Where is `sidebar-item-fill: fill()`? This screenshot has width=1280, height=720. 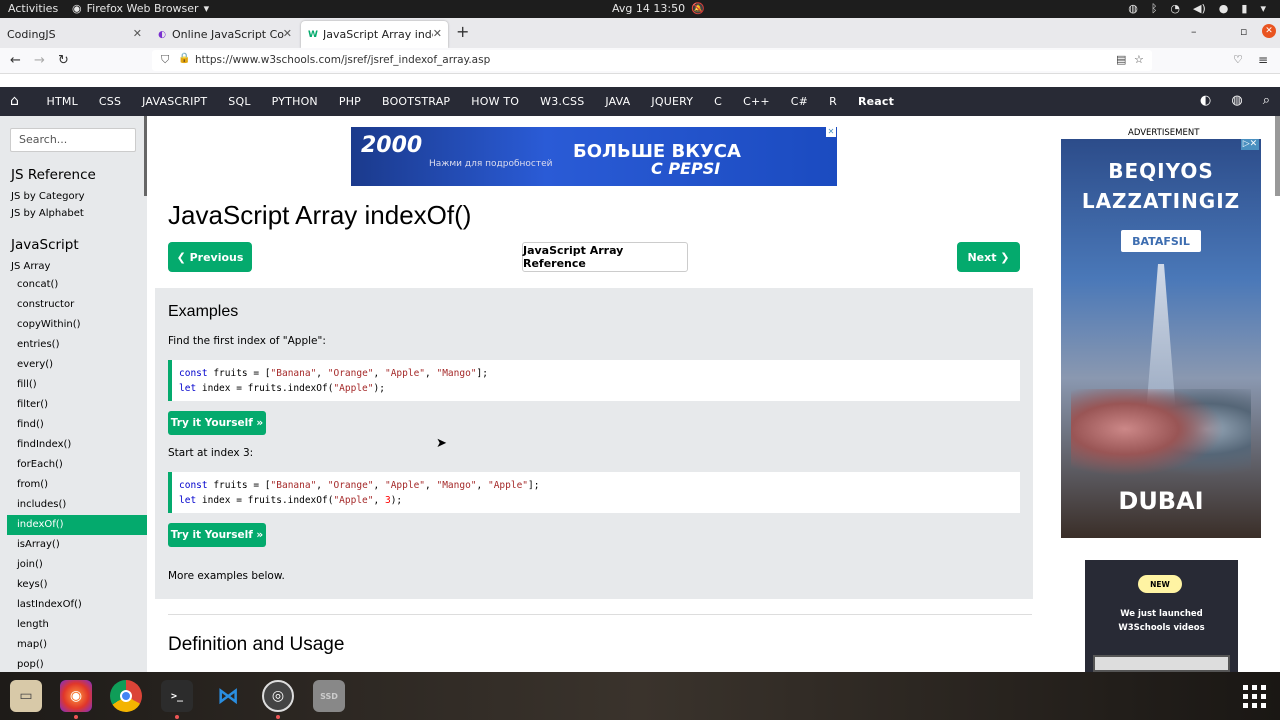
sidebar-item-fill: fill() is located at coordinates (73, 385).